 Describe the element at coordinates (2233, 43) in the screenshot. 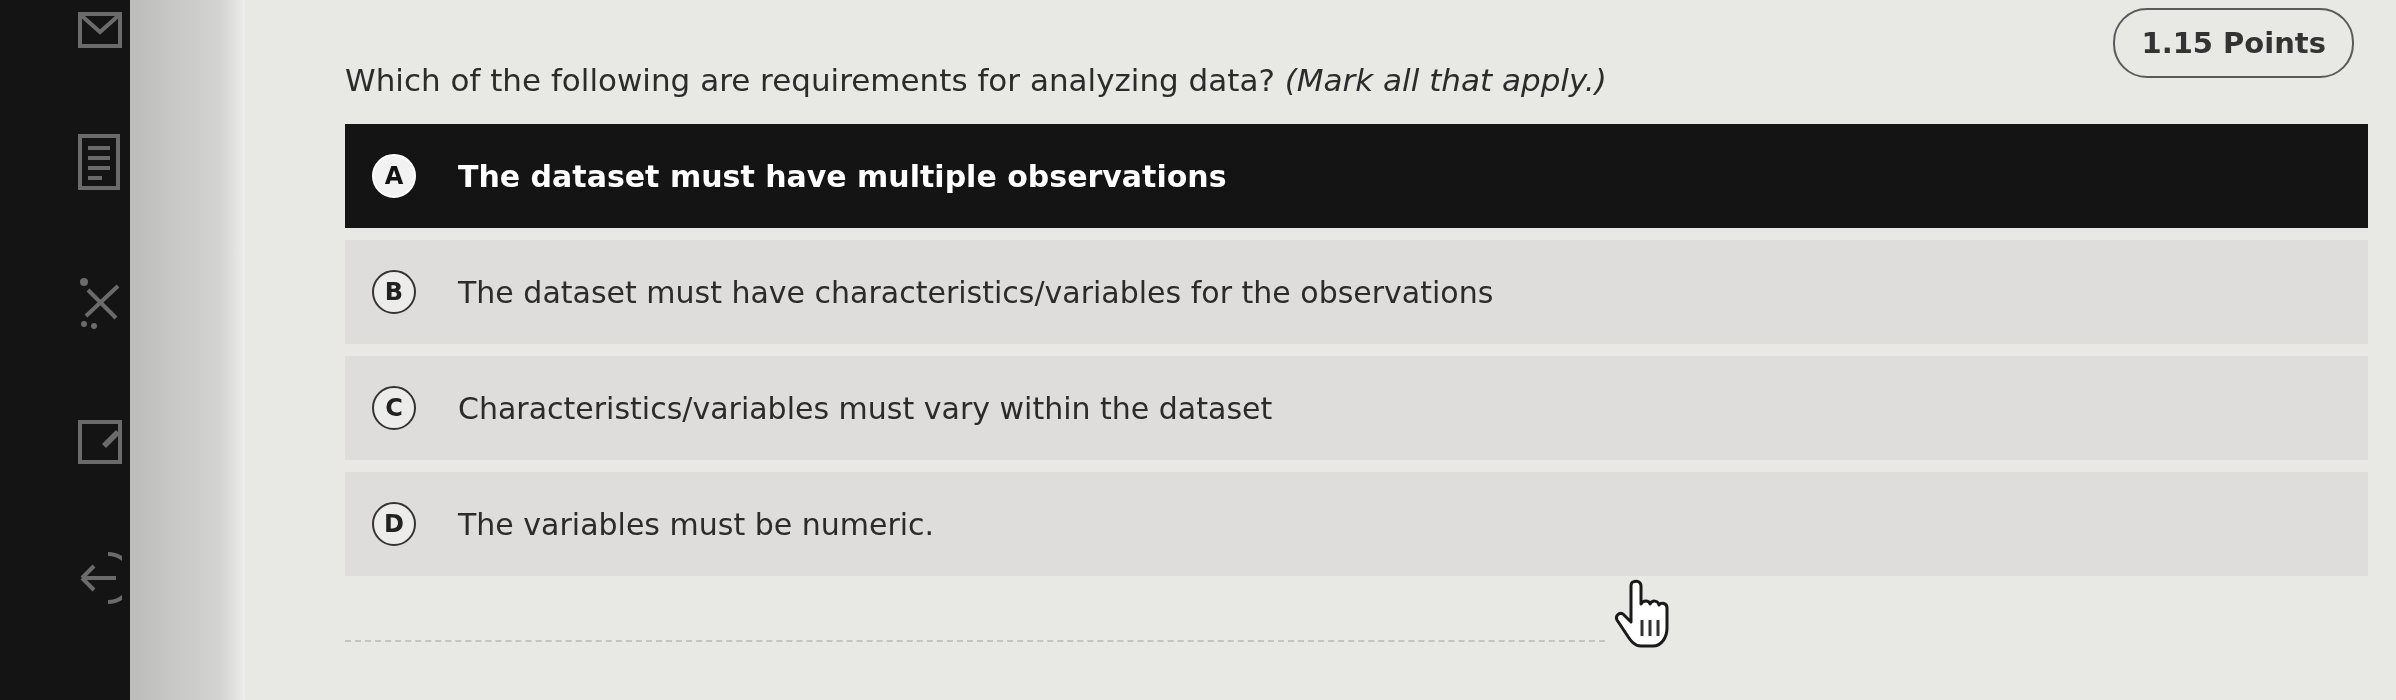

I see `points-label: 1.15 Points` at that location.